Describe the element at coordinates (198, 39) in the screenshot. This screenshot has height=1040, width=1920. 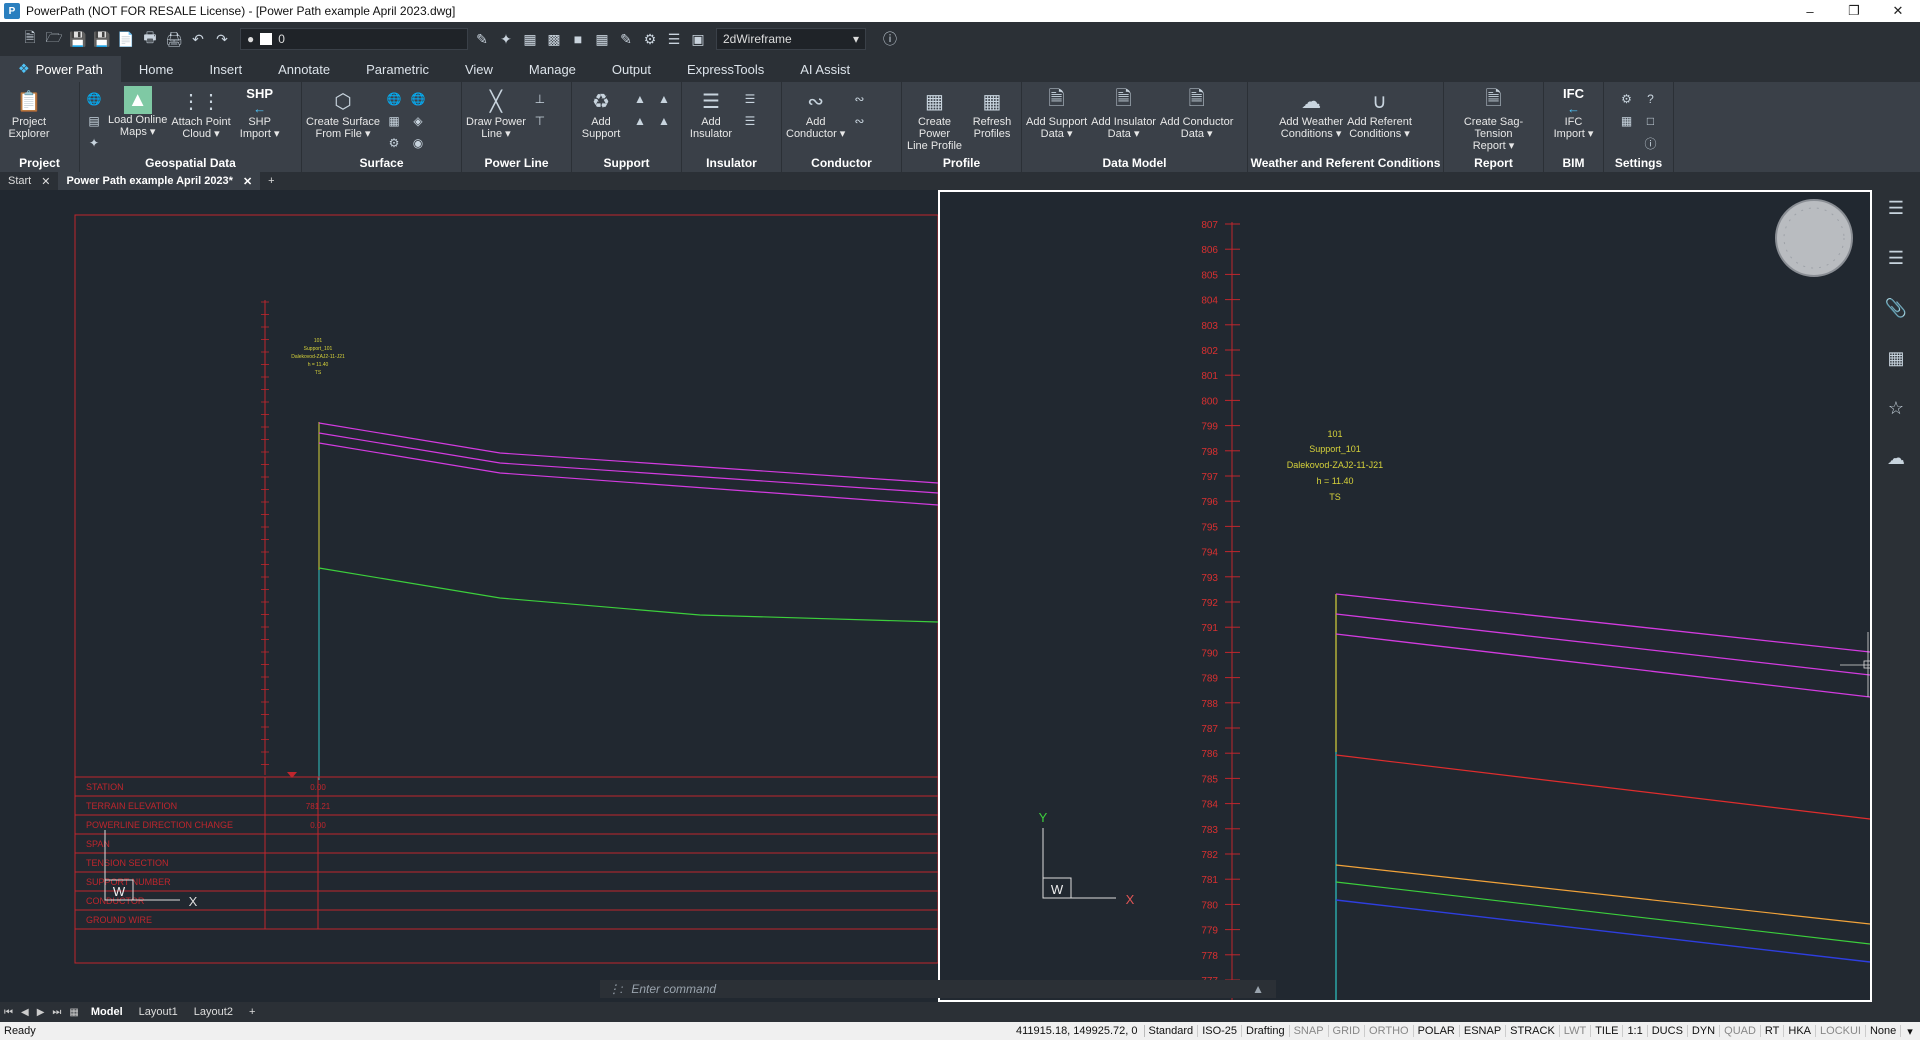
I see `undo-icon: ↶` at that location.